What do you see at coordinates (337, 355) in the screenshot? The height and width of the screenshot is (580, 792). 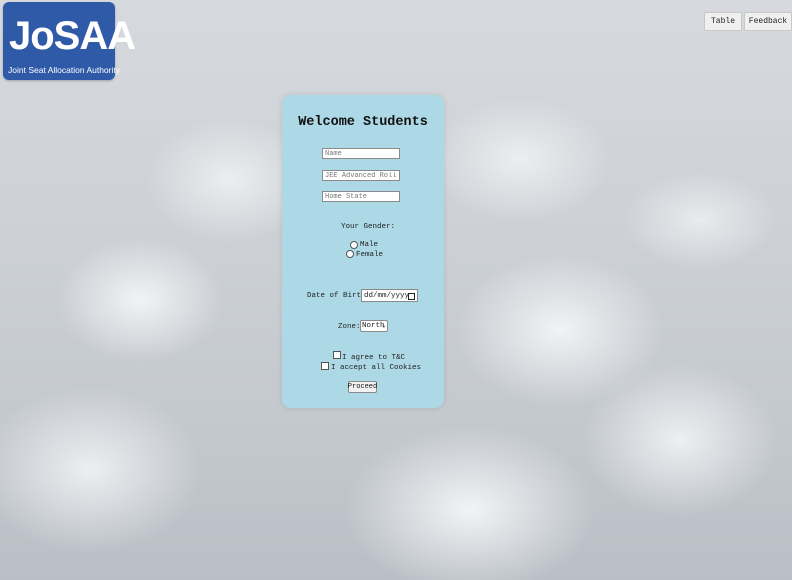 I see `terms-checkbox` at bounding box center [337, 355].